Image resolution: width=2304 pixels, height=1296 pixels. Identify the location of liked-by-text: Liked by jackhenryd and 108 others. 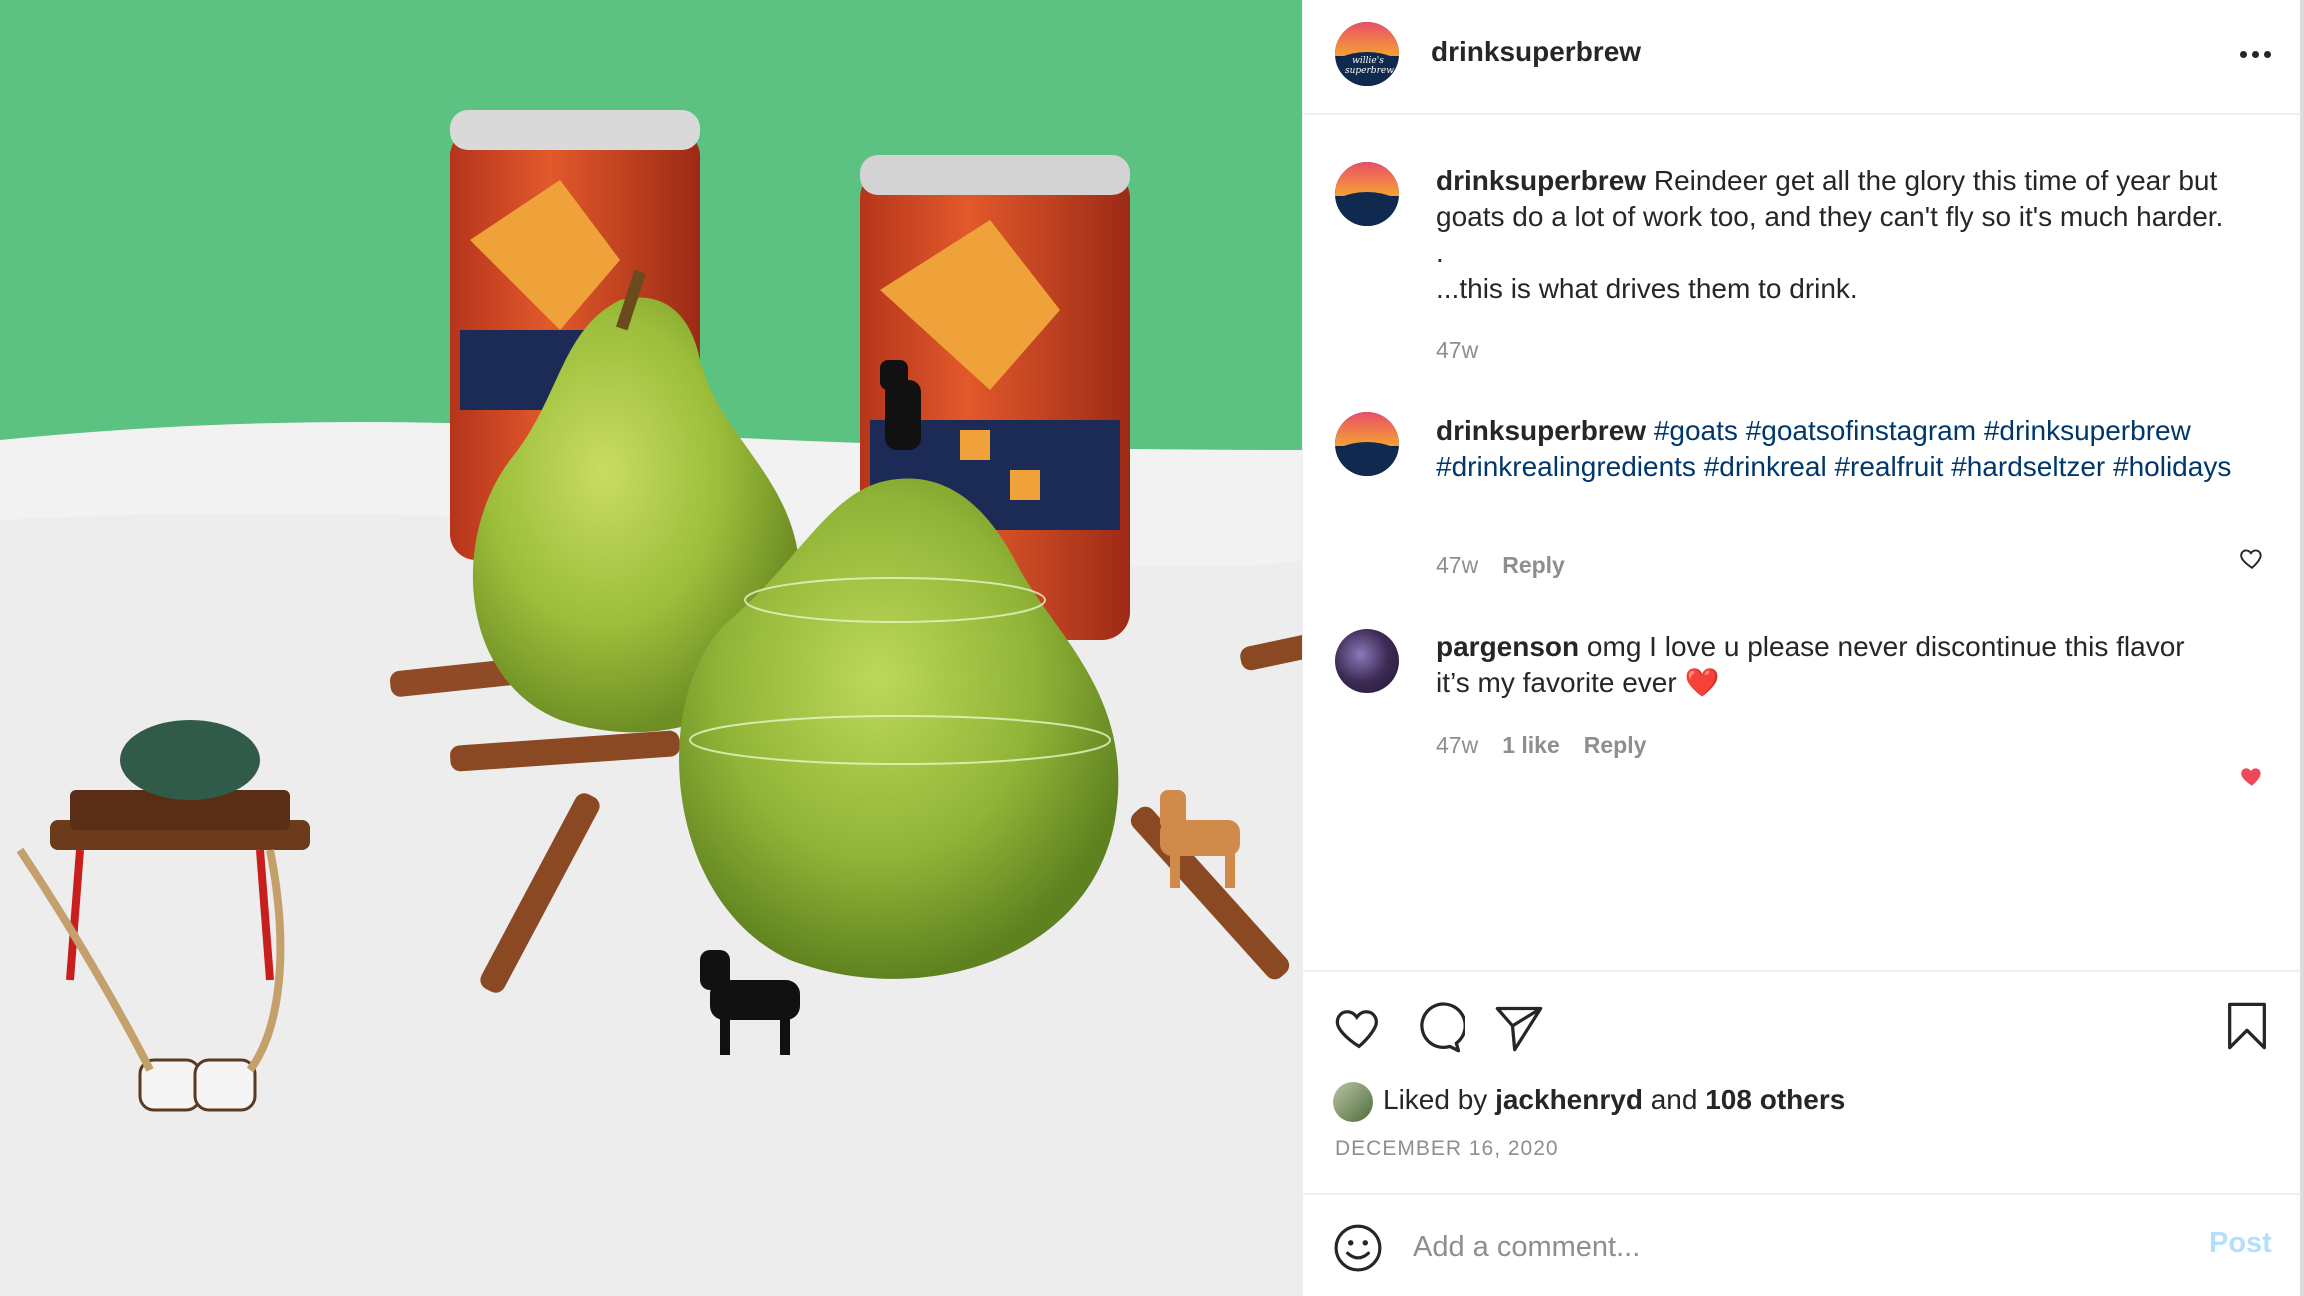
(1614, 1100).